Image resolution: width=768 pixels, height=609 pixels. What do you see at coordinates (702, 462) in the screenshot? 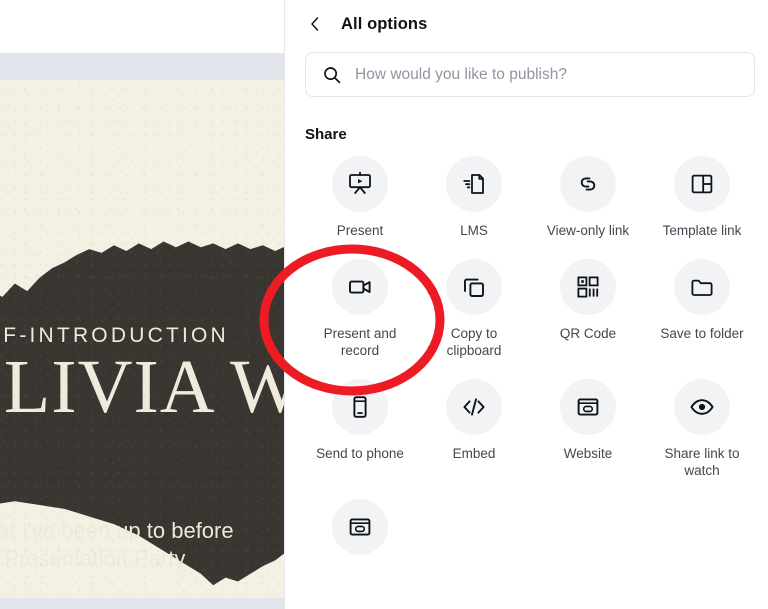
I see `option-label: Share link to watch` at bounding box center [702, 462].